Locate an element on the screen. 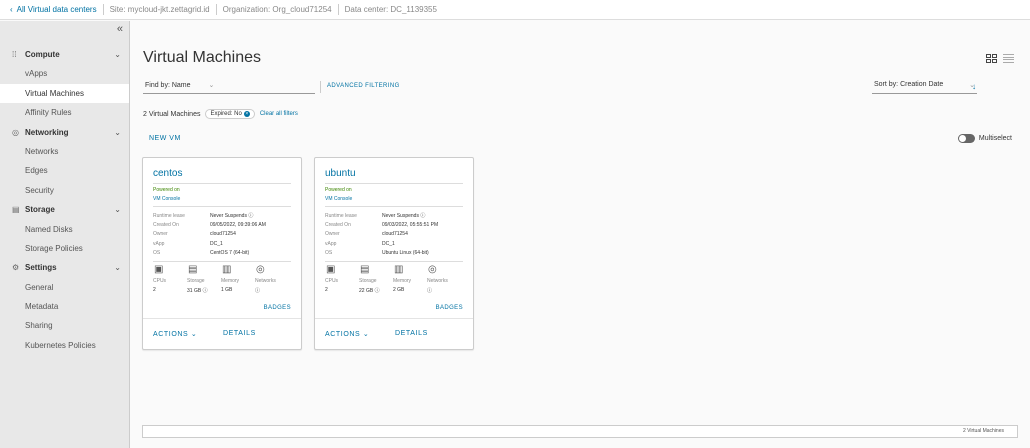  sidebar-group-label: Storage is located at coordinates (40, 210).